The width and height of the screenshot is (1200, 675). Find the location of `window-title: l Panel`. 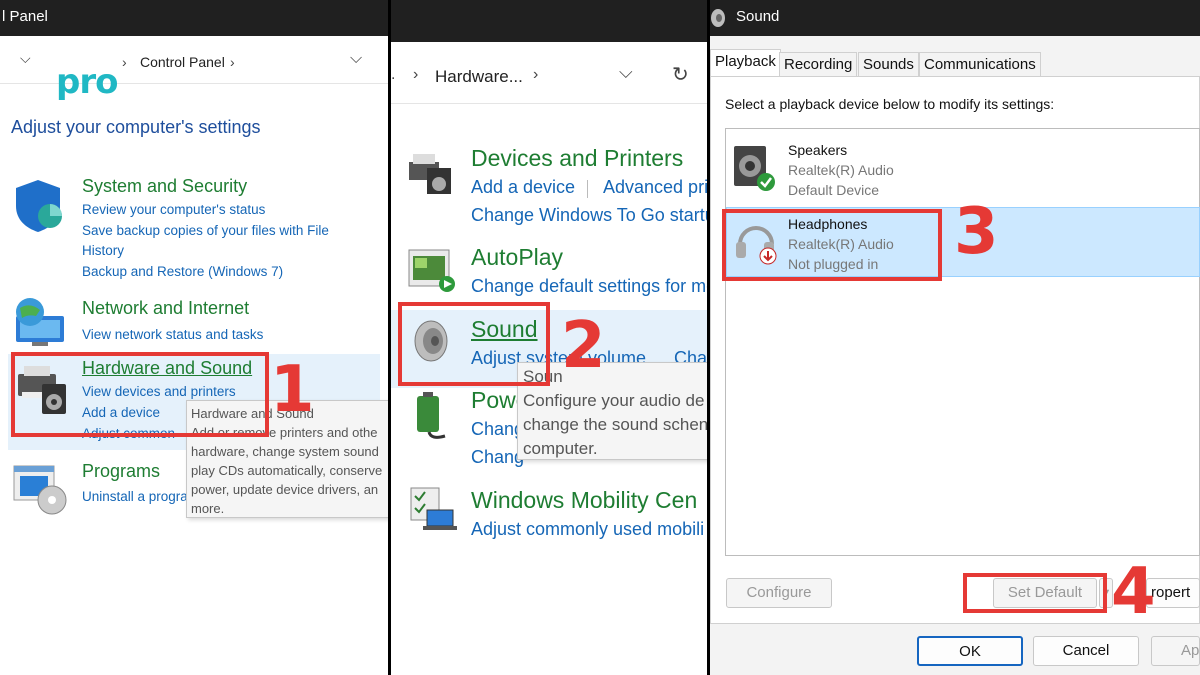

window-title: l Panel is located at coordinates (25, 16).